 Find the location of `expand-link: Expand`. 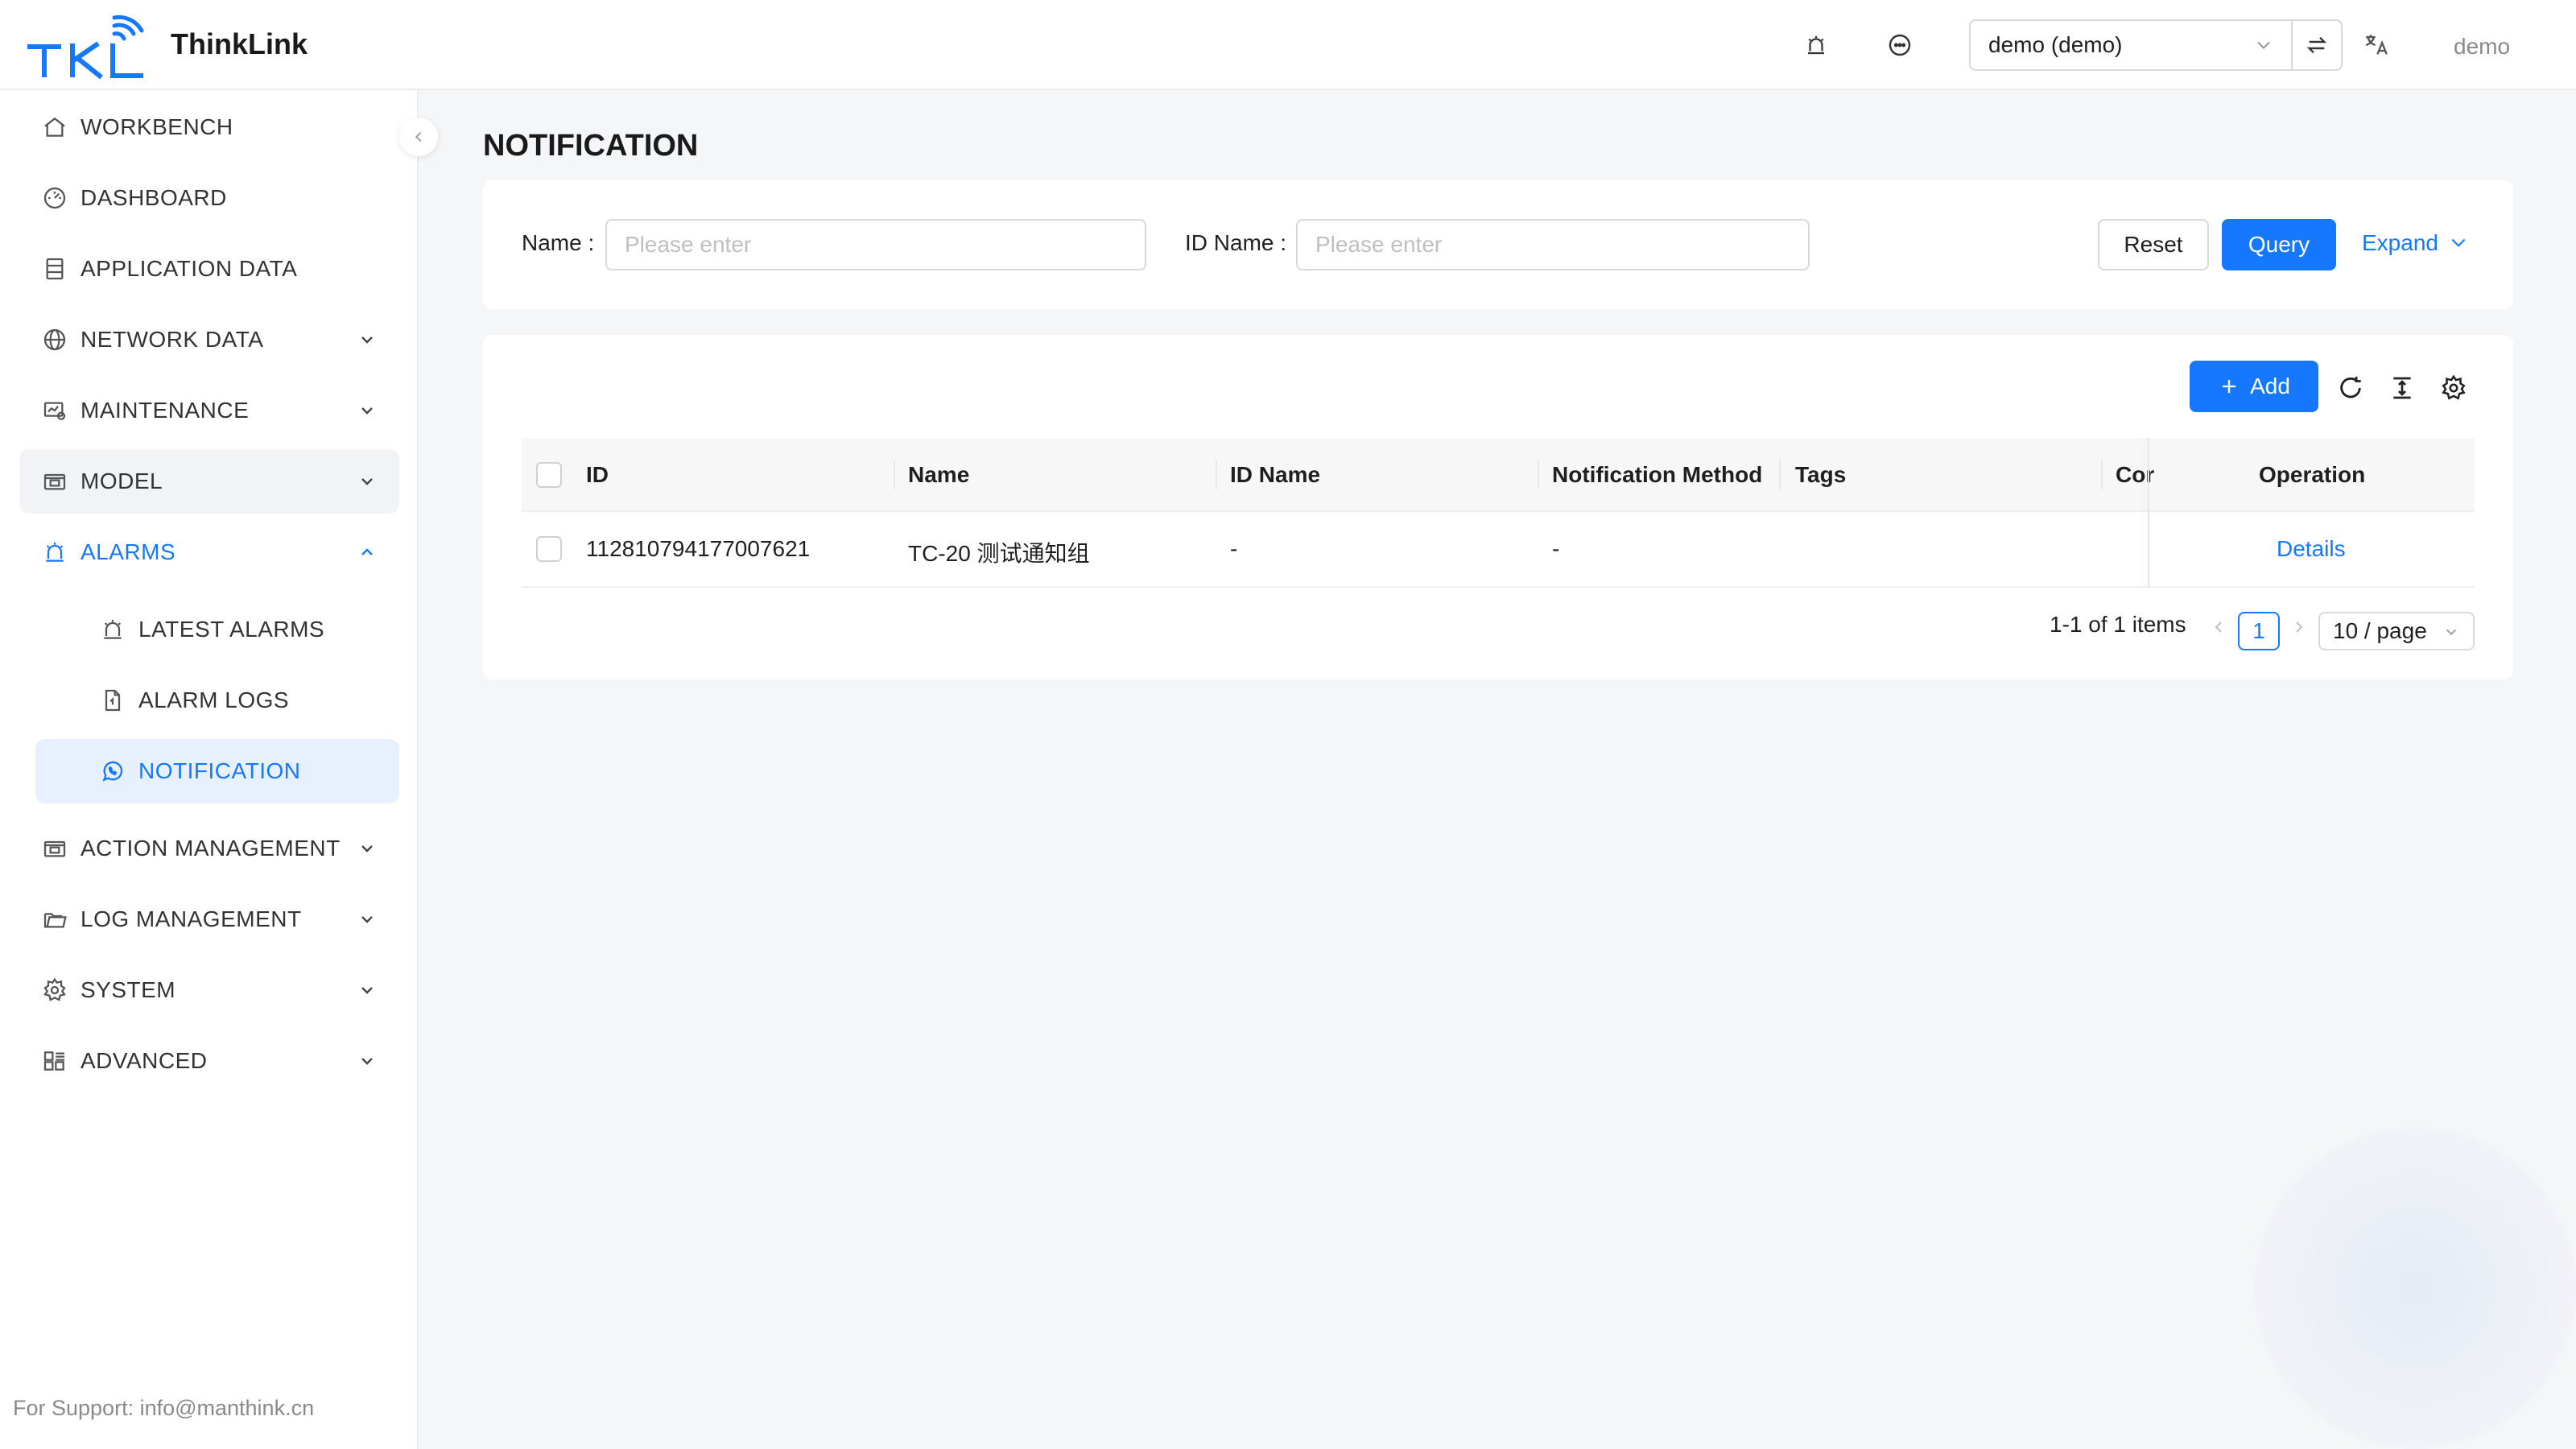

expand-link: Expand is located at coordinates (2415, 243).